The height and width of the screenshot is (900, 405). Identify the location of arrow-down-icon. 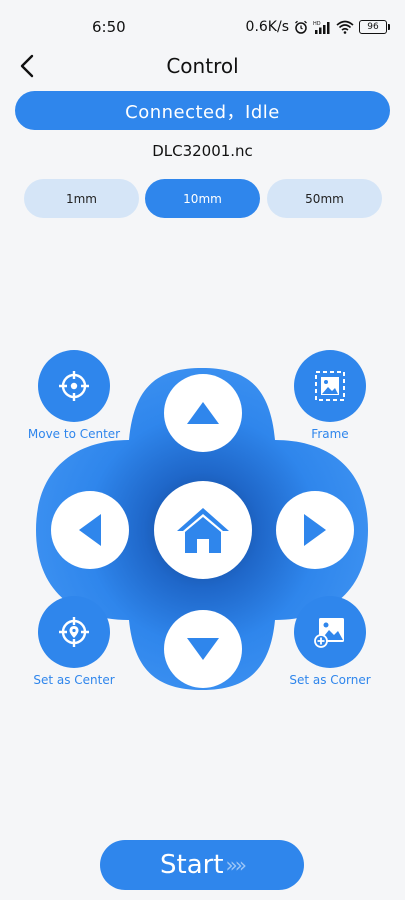
(203, 649).